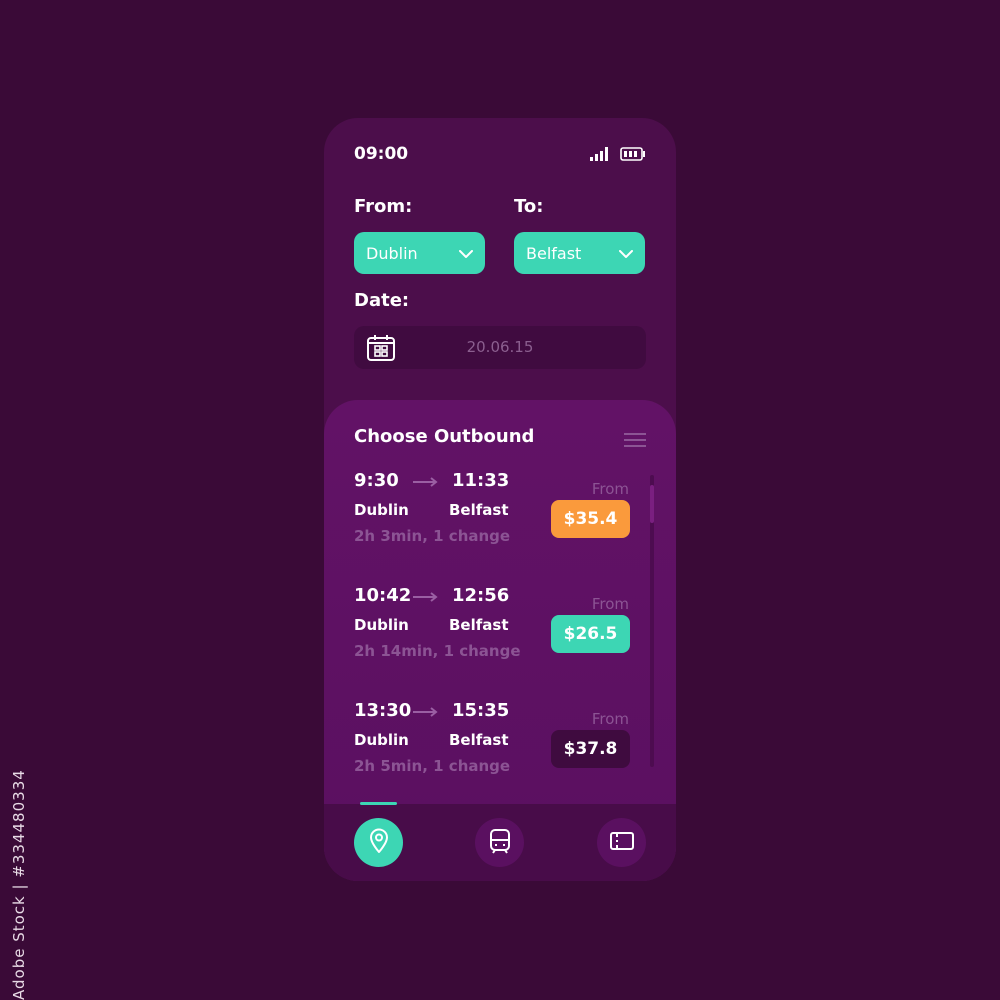 The width and height of the screenshot is (1000, 1000). I want to click on to-label: To:, so click(529, 206).